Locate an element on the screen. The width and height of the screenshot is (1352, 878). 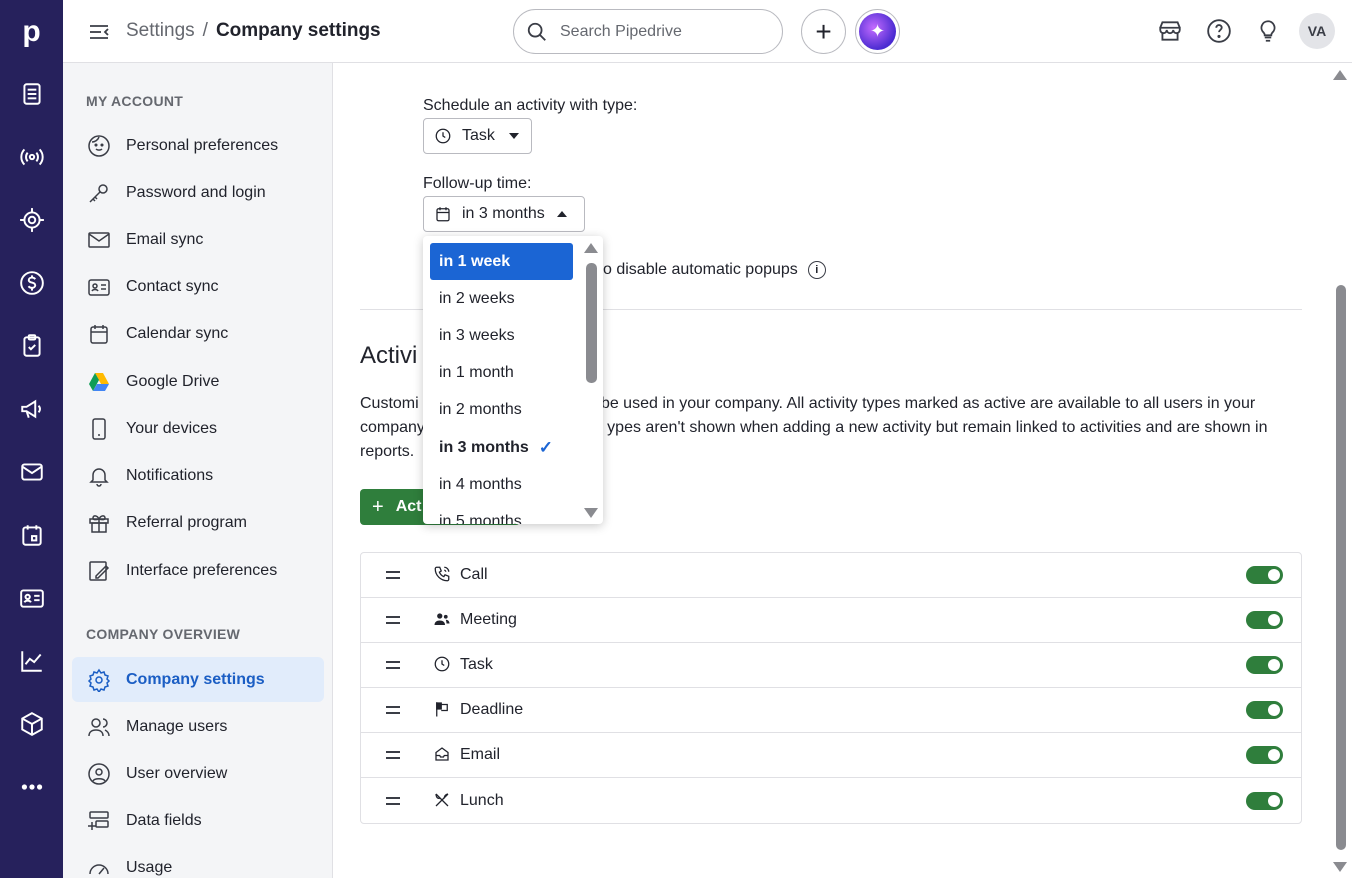
dropdown-option: in 5 months is located at coordinates (501, 514).